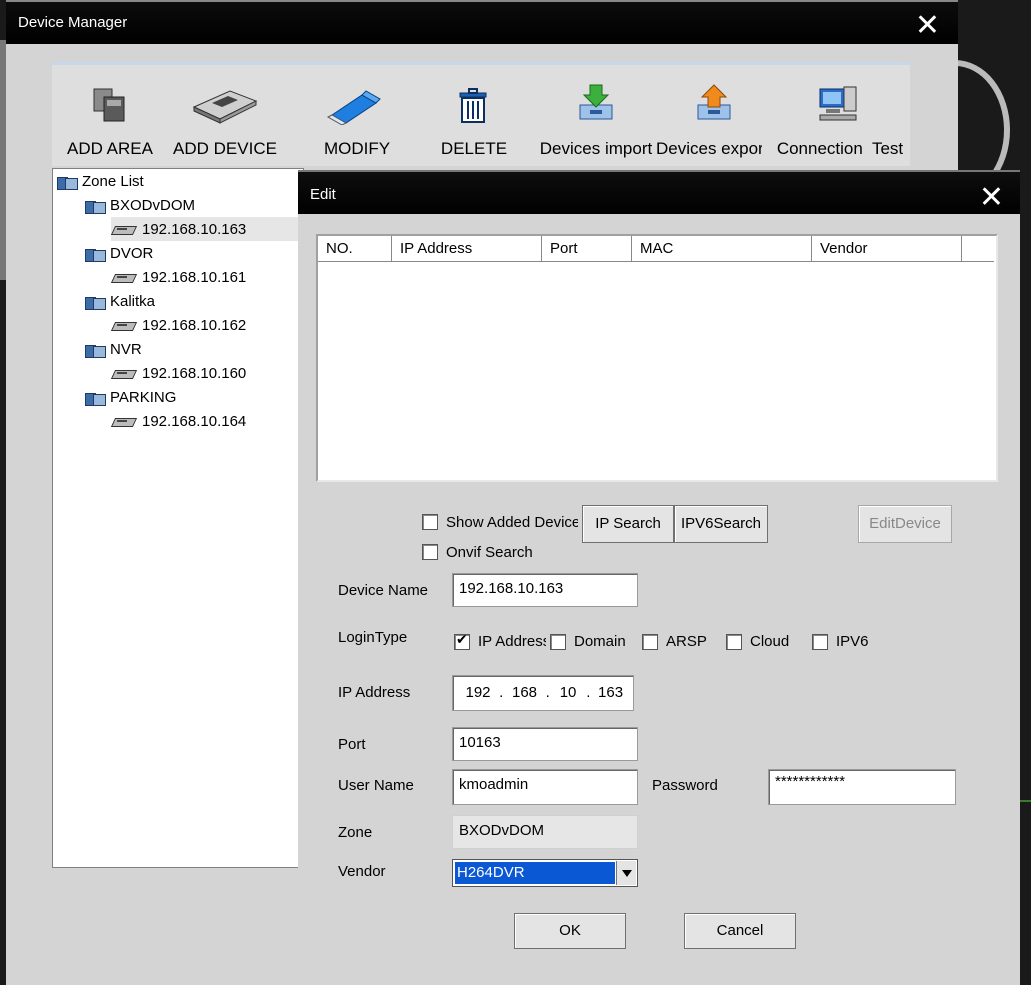 Image resolution: width=1031 pixels, height=985 pixels. Describe the element at coordinates (545, 744) in the screenshot. I see `port-input: 10163` at that location.